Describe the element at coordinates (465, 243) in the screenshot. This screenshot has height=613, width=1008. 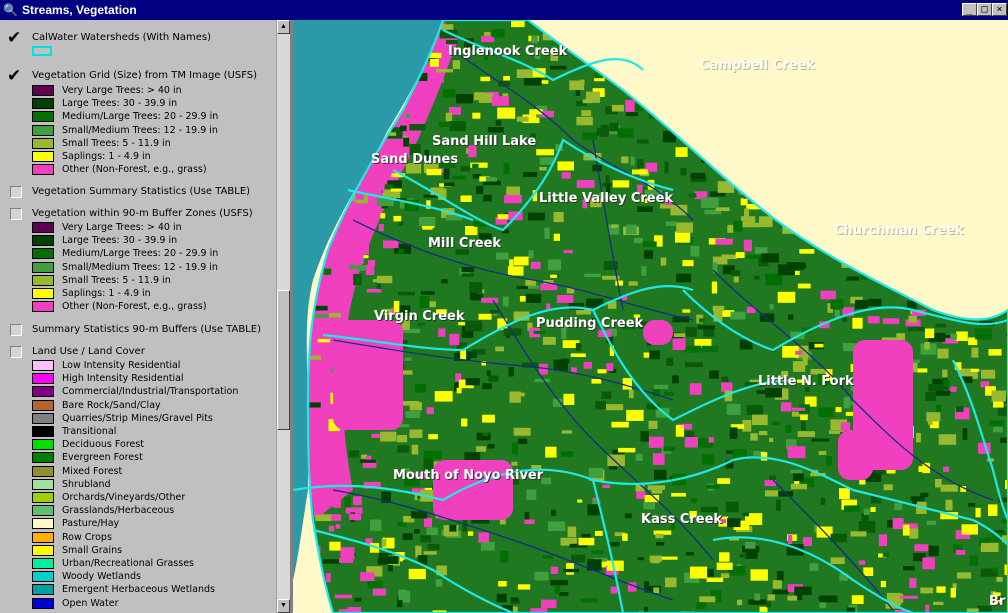
I see `map-label: Mill Creek` at that location.